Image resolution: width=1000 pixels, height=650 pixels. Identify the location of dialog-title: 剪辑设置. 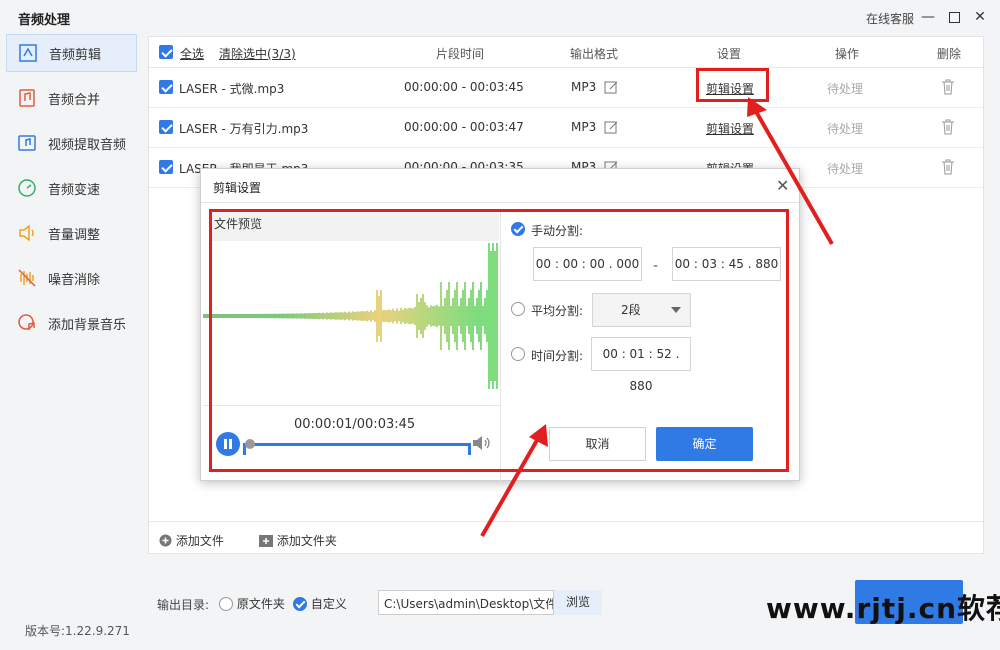
(237, 188).